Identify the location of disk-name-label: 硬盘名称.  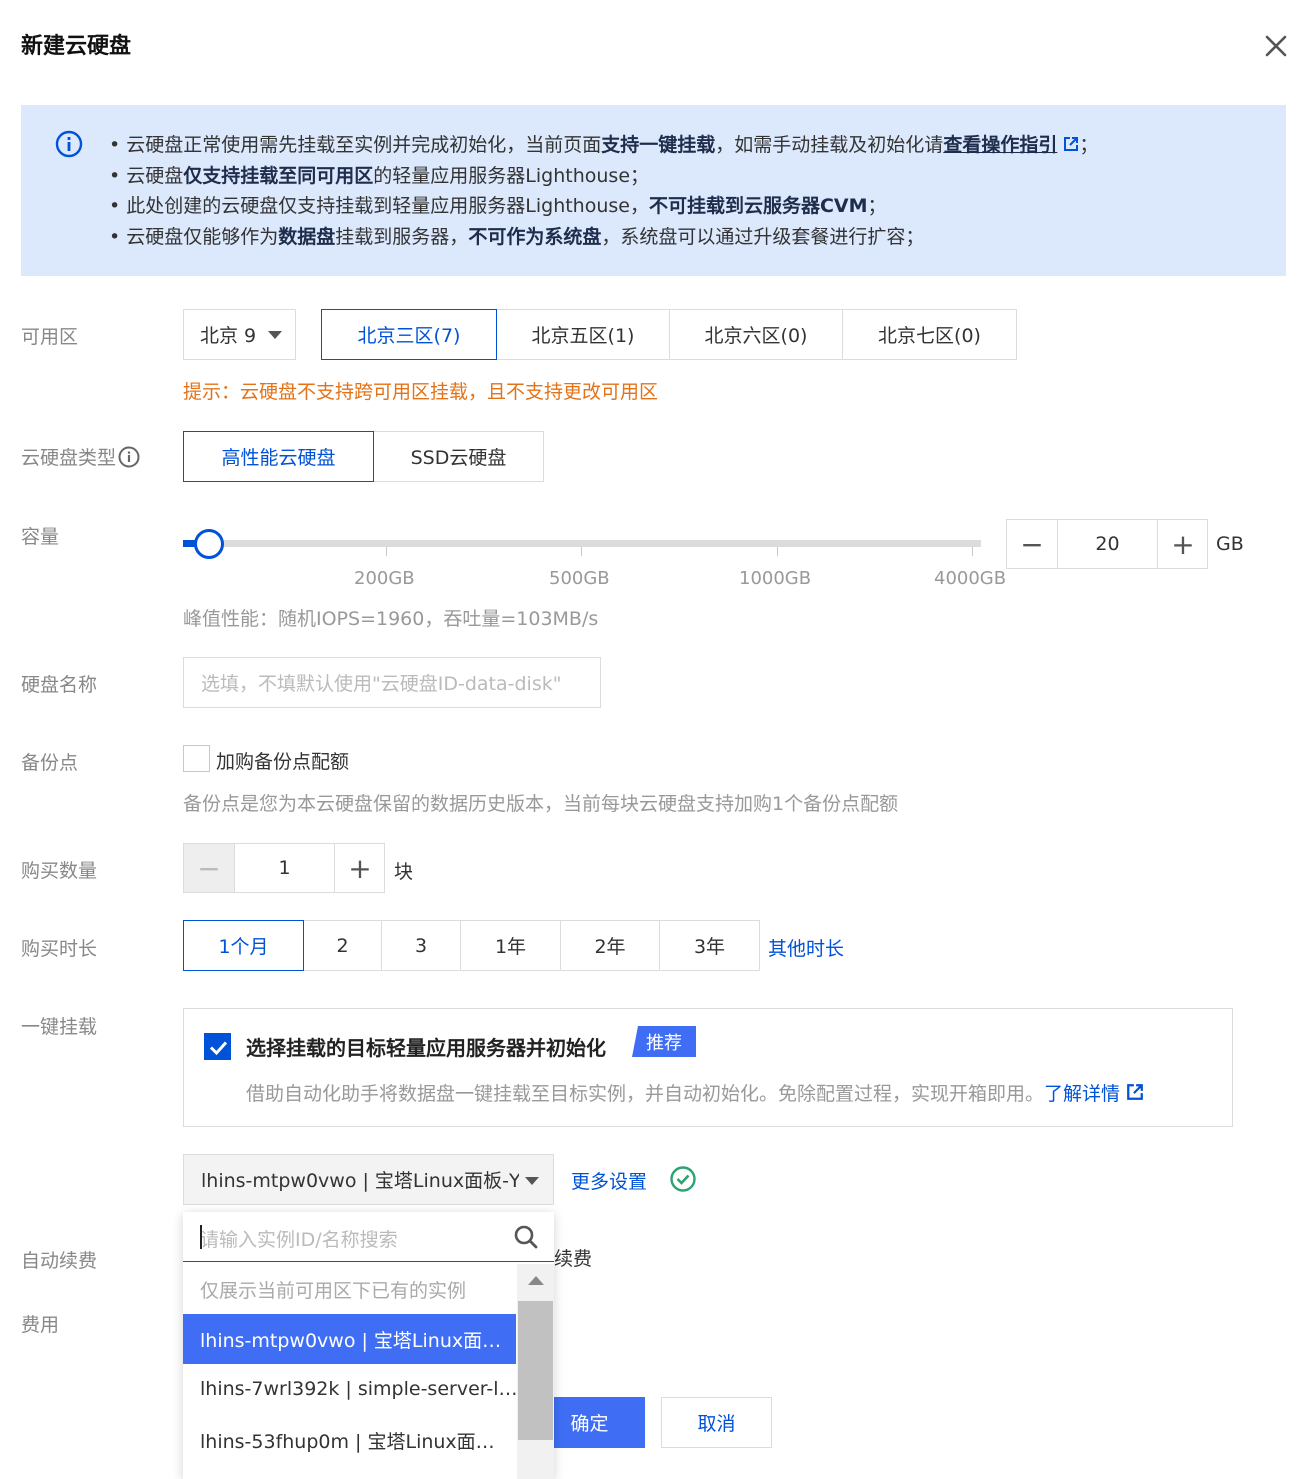
(59, 685).